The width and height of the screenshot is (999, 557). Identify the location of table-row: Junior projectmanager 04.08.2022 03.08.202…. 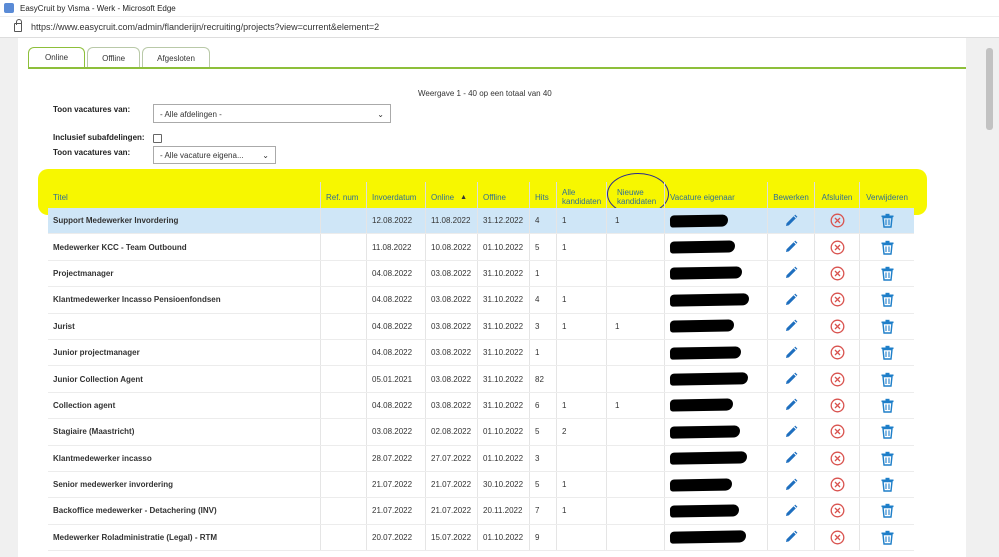
(481, 353).